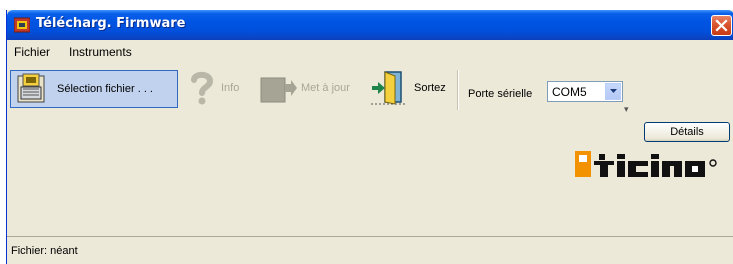 The image size is (733, 264). Describe the element at coordinates (370, 51) in the screenshot. I see `menu-bar: Fichier Instruments` at that location.